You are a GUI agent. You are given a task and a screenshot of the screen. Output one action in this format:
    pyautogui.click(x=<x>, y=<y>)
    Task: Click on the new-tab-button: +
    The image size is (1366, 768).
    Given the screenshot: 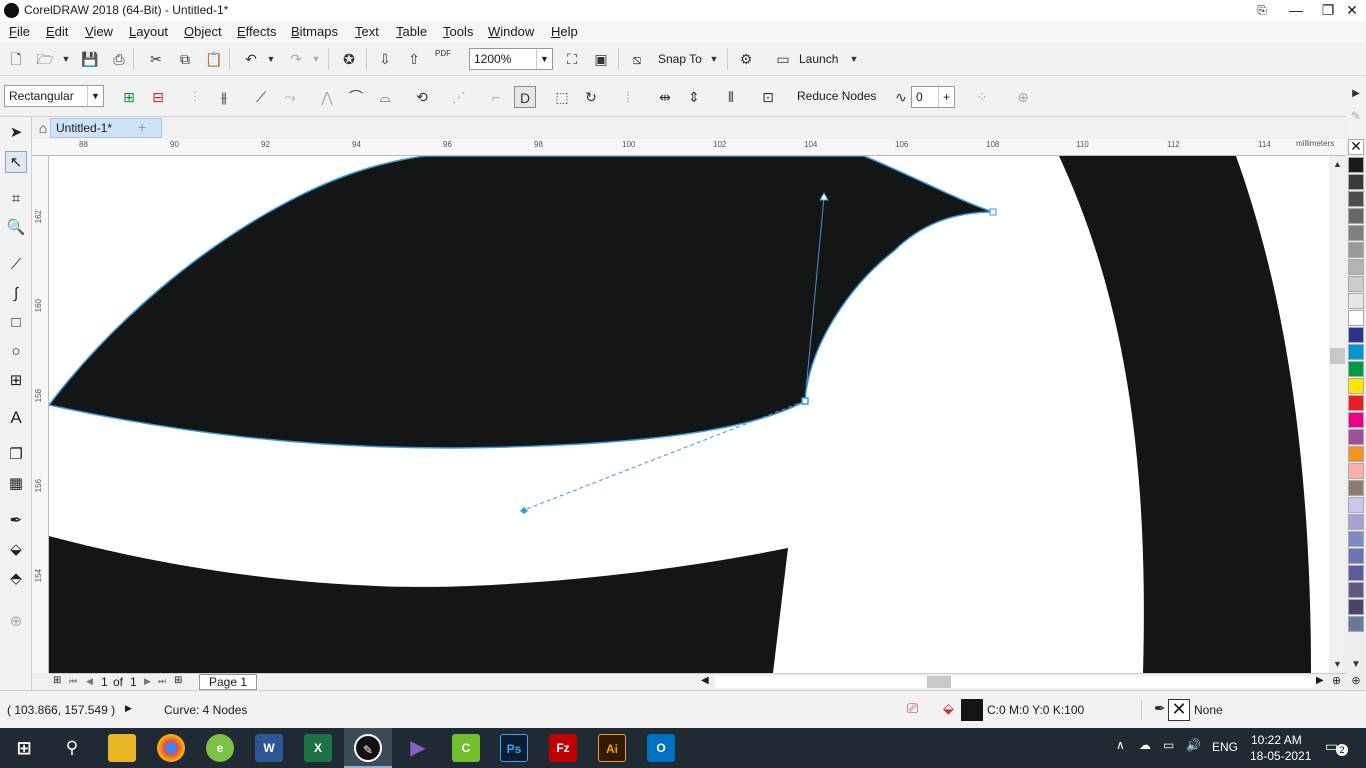 What is the action you would take?
    pyautogui.click(x=142, y=127)
    